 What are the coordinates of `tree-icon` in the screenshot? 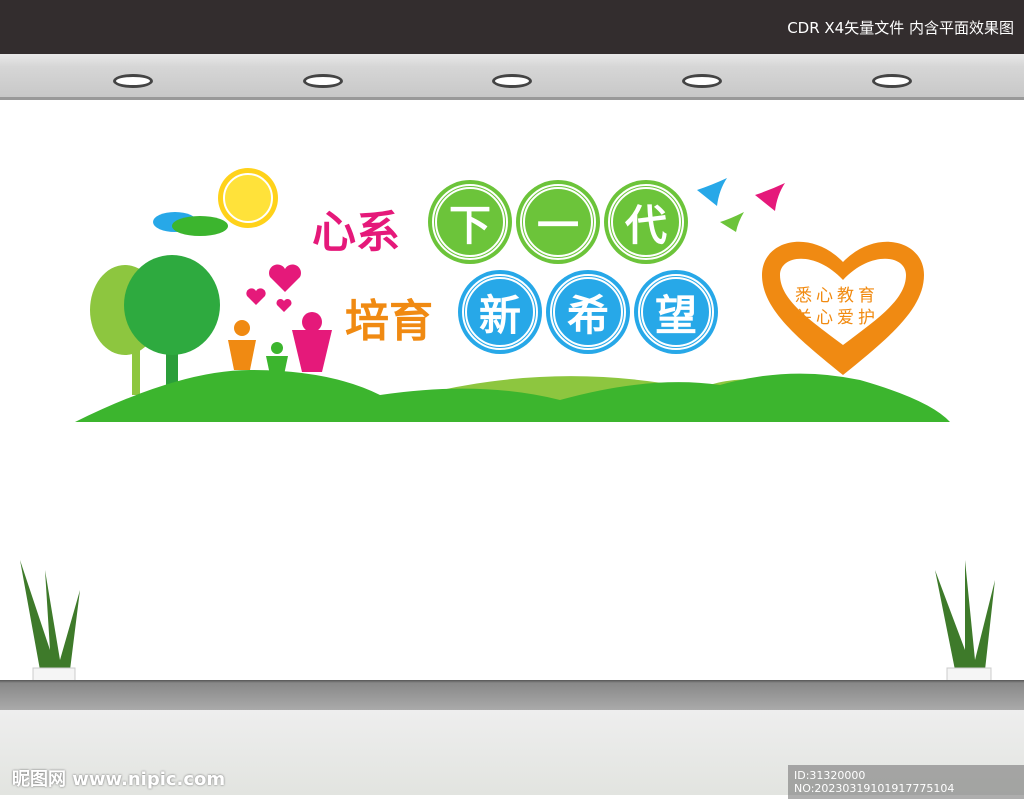 It's located at (155, 325).